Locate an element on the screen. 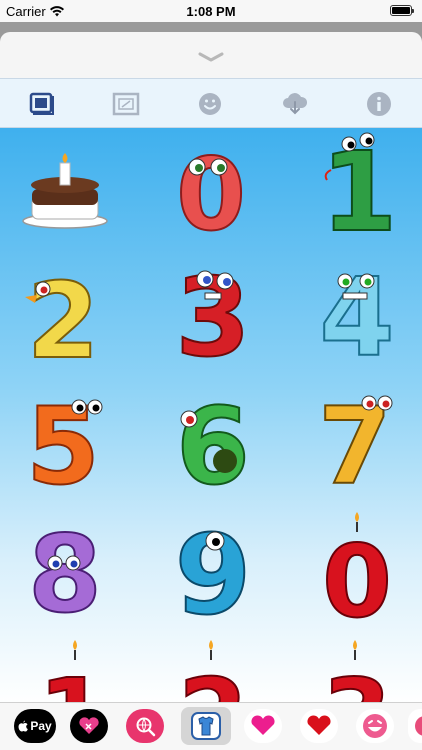  download-cloud-icon is located at coordinates (295, 104).